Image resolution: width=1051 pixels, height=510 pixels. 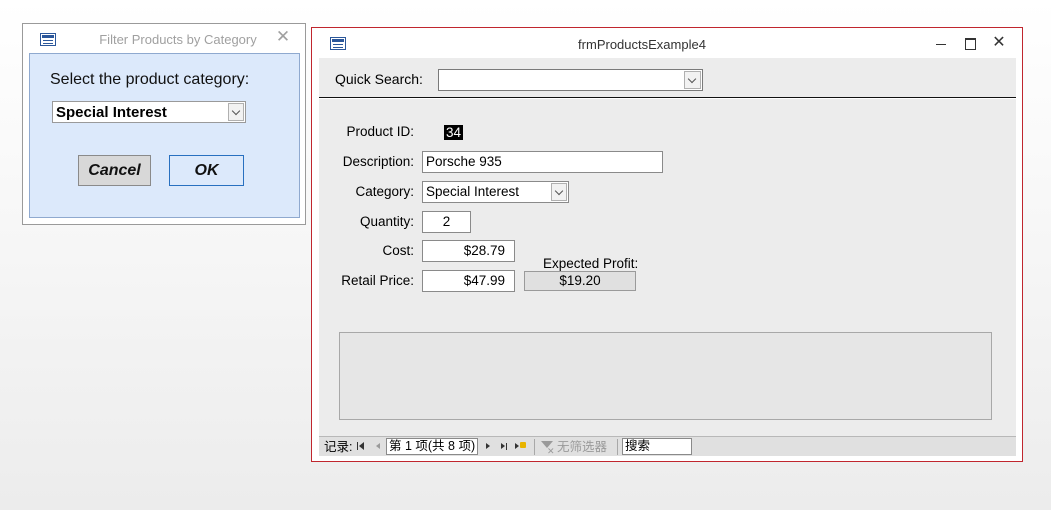 What do you see at coordinates (468, 251) in the screenshot?
I see `cost-field: $28.79` at bounding box center [468, 251].